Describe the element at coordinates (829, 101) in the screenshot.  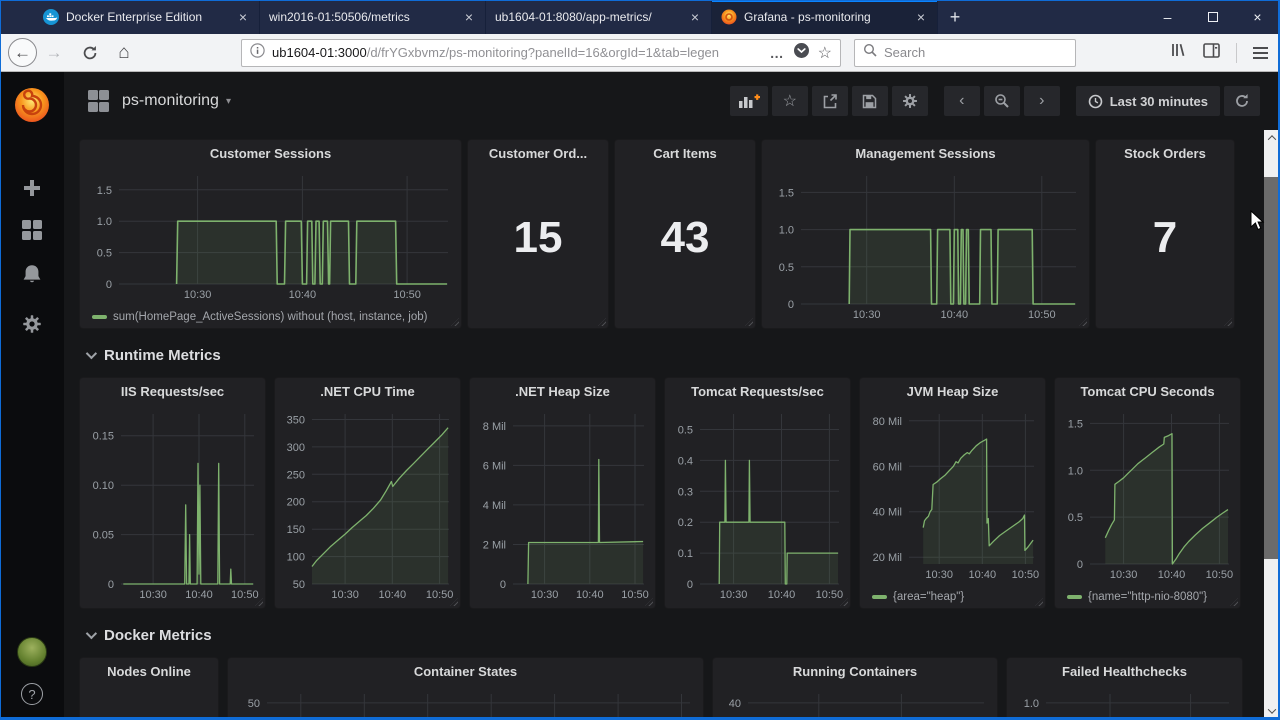
I see `share-dashboard-button` at that location.